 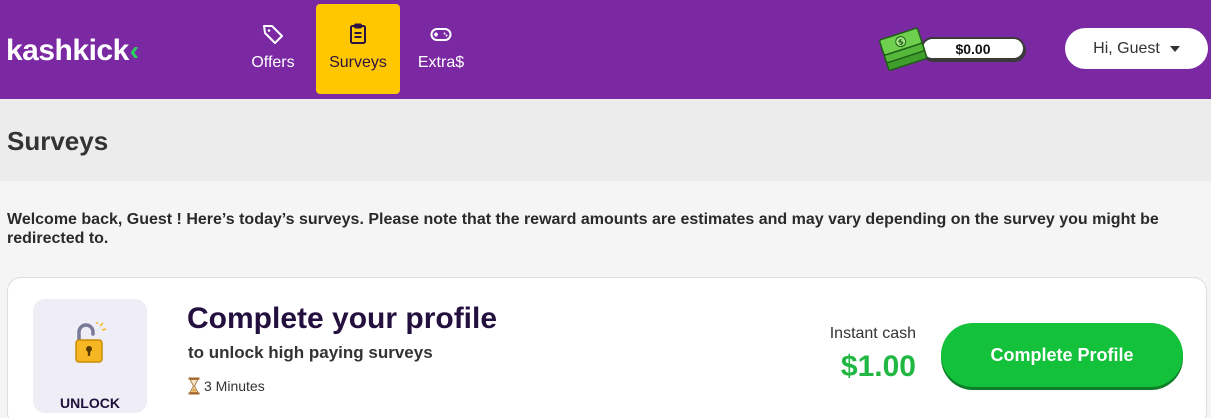 What do you see at coordinates (67, 50) in the screenshot?
I see `logo-text: kashkick` at bounding box center [67, 50].